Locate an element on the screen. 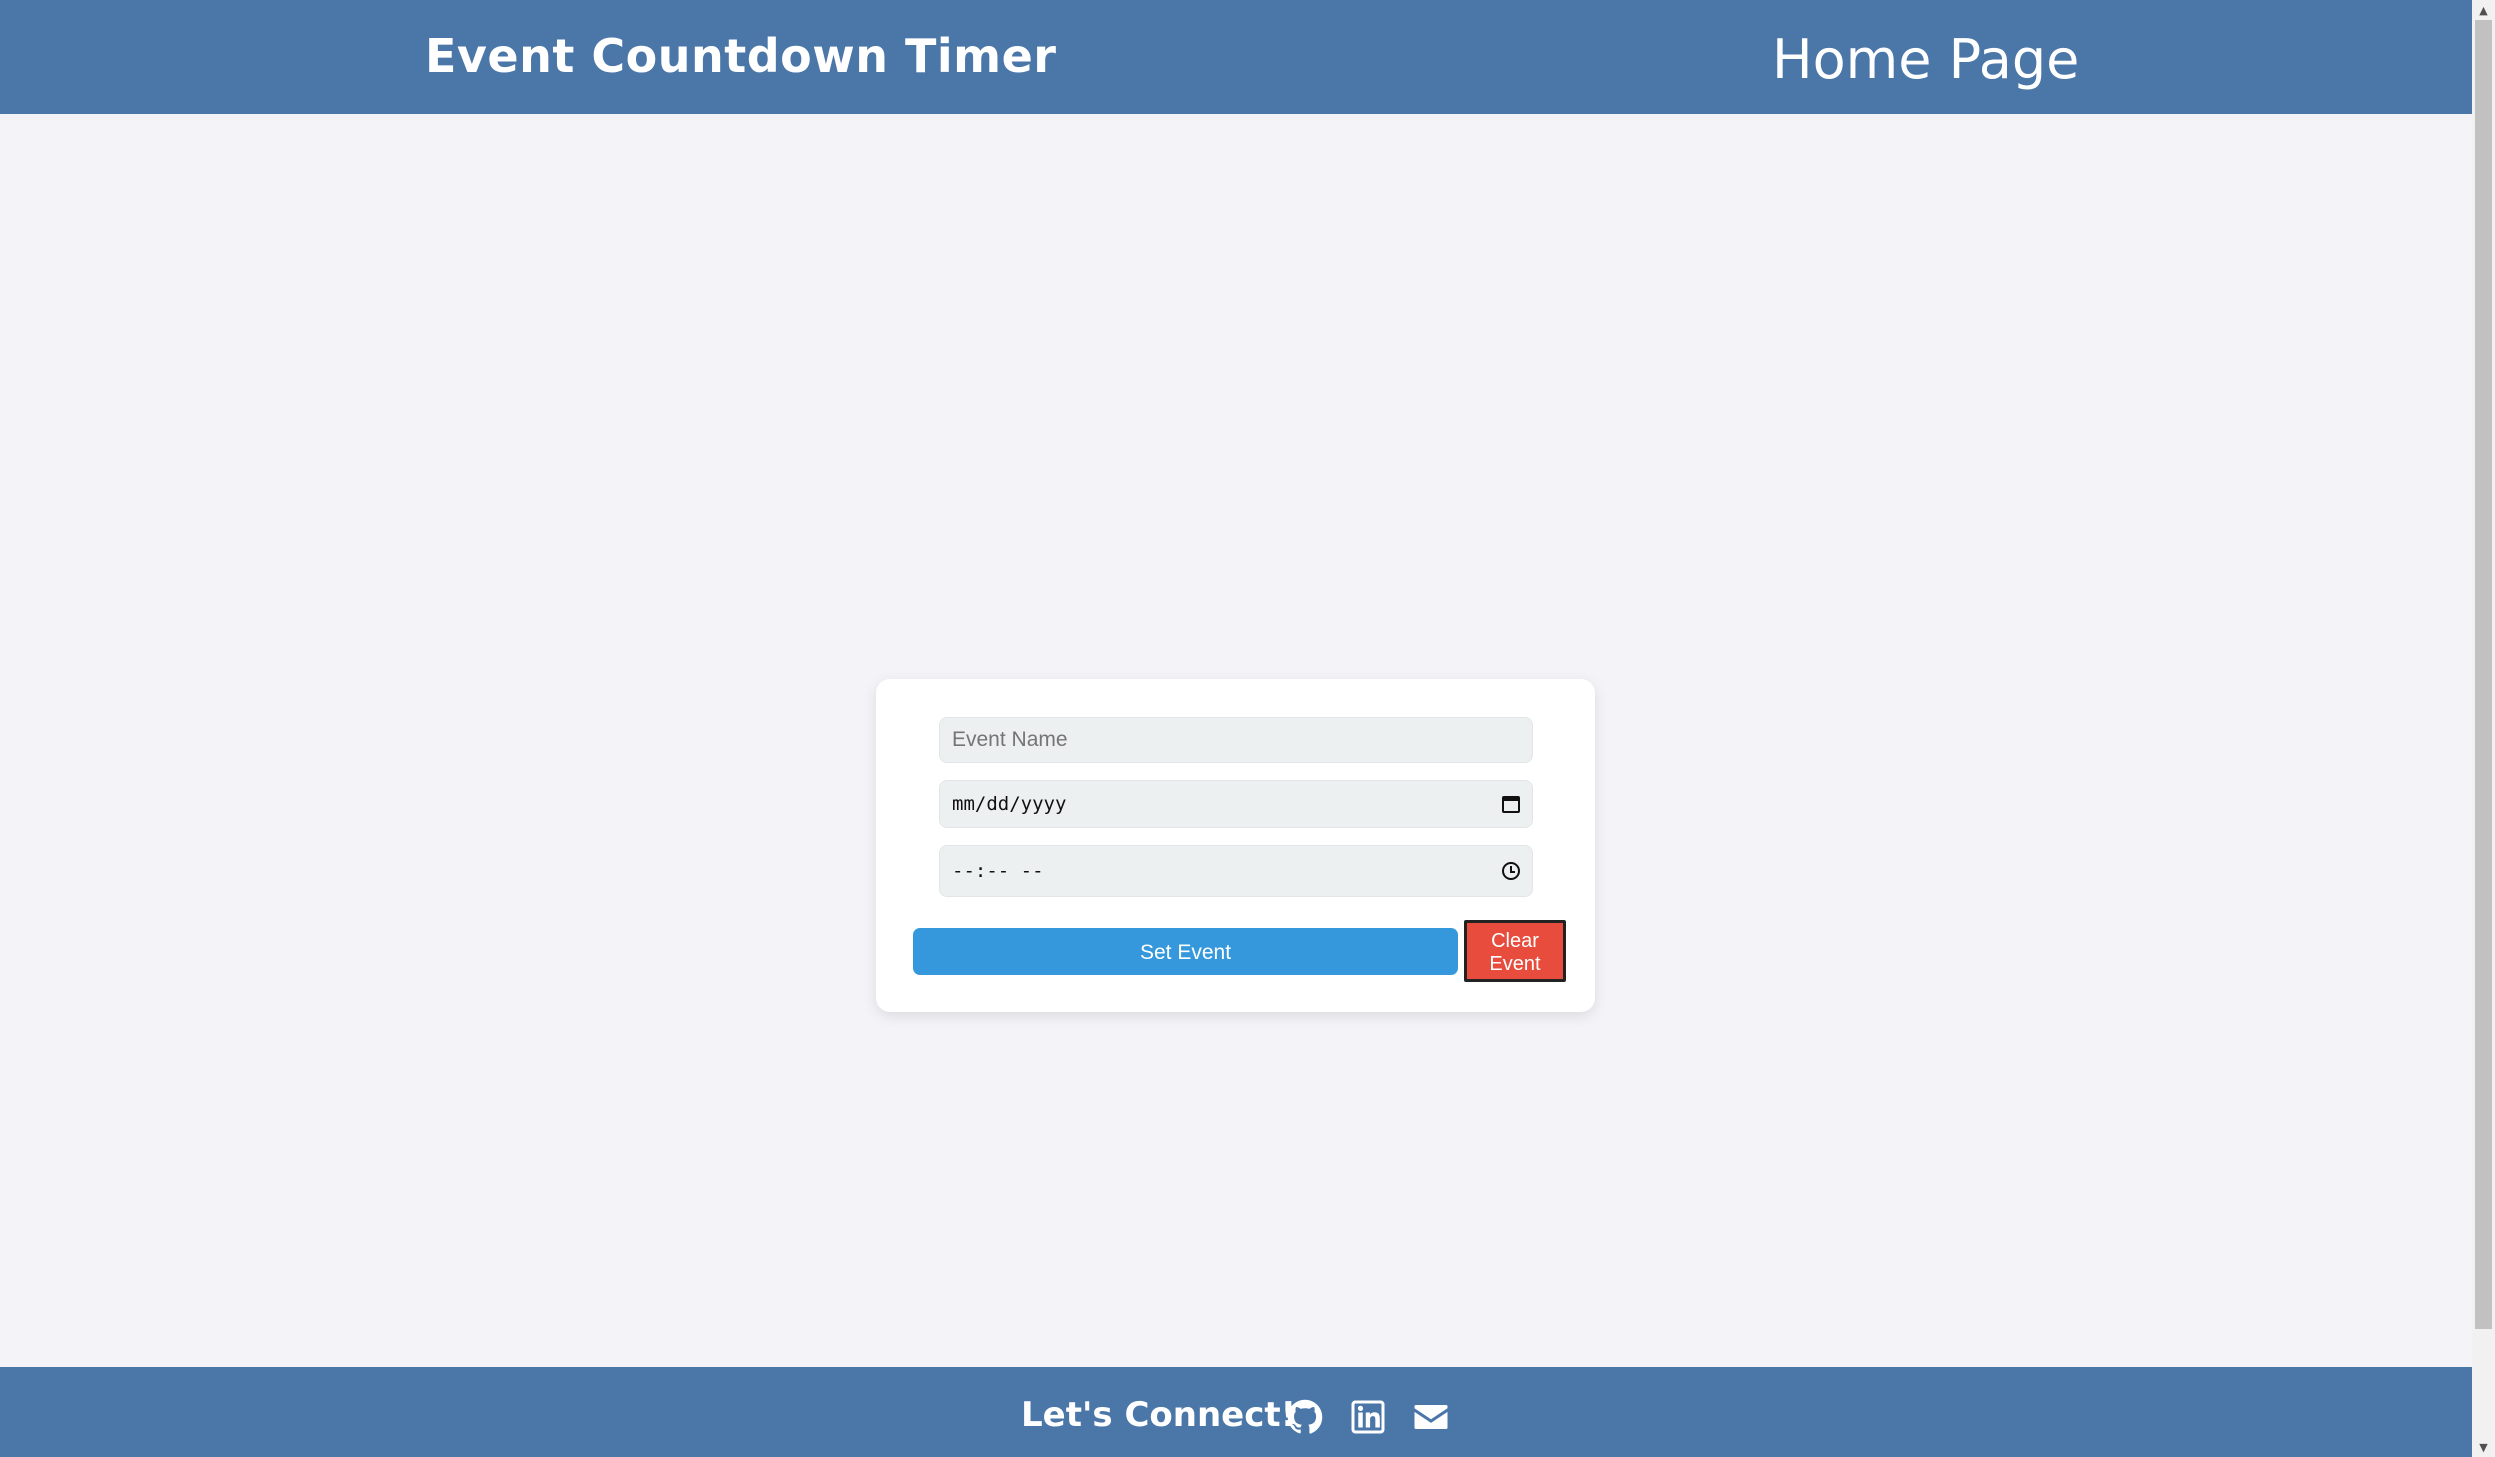 The height and width of the screenshot is (1457, 2495). linkedin-icon is located at coordinates (1368, 1417).